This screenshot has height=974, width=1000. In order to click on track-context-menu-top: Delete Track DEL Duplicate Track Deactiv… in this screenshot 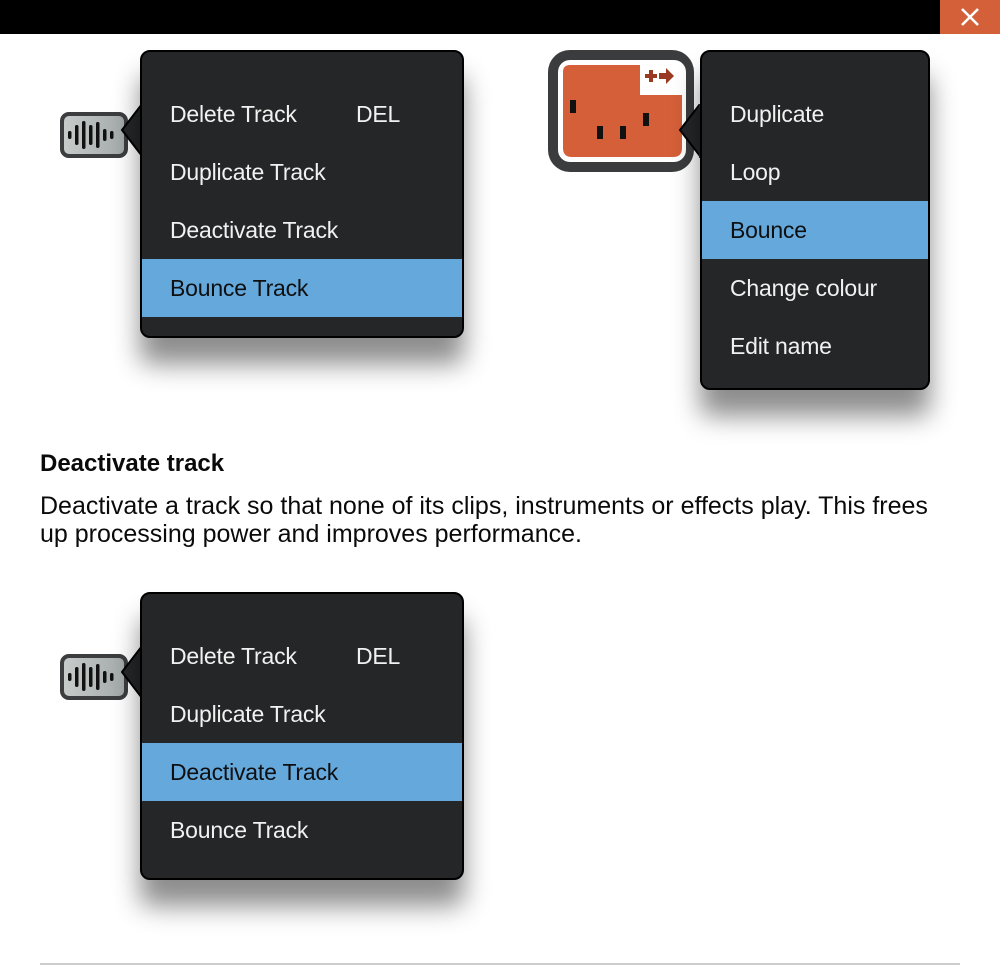, I will do `click(302, 194)`.